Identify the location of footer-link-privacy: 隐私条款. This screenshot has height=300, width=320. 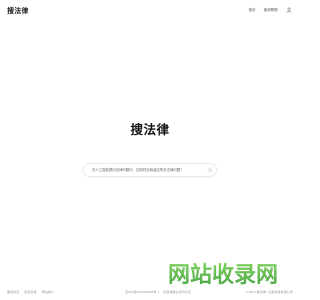
(30, 291).